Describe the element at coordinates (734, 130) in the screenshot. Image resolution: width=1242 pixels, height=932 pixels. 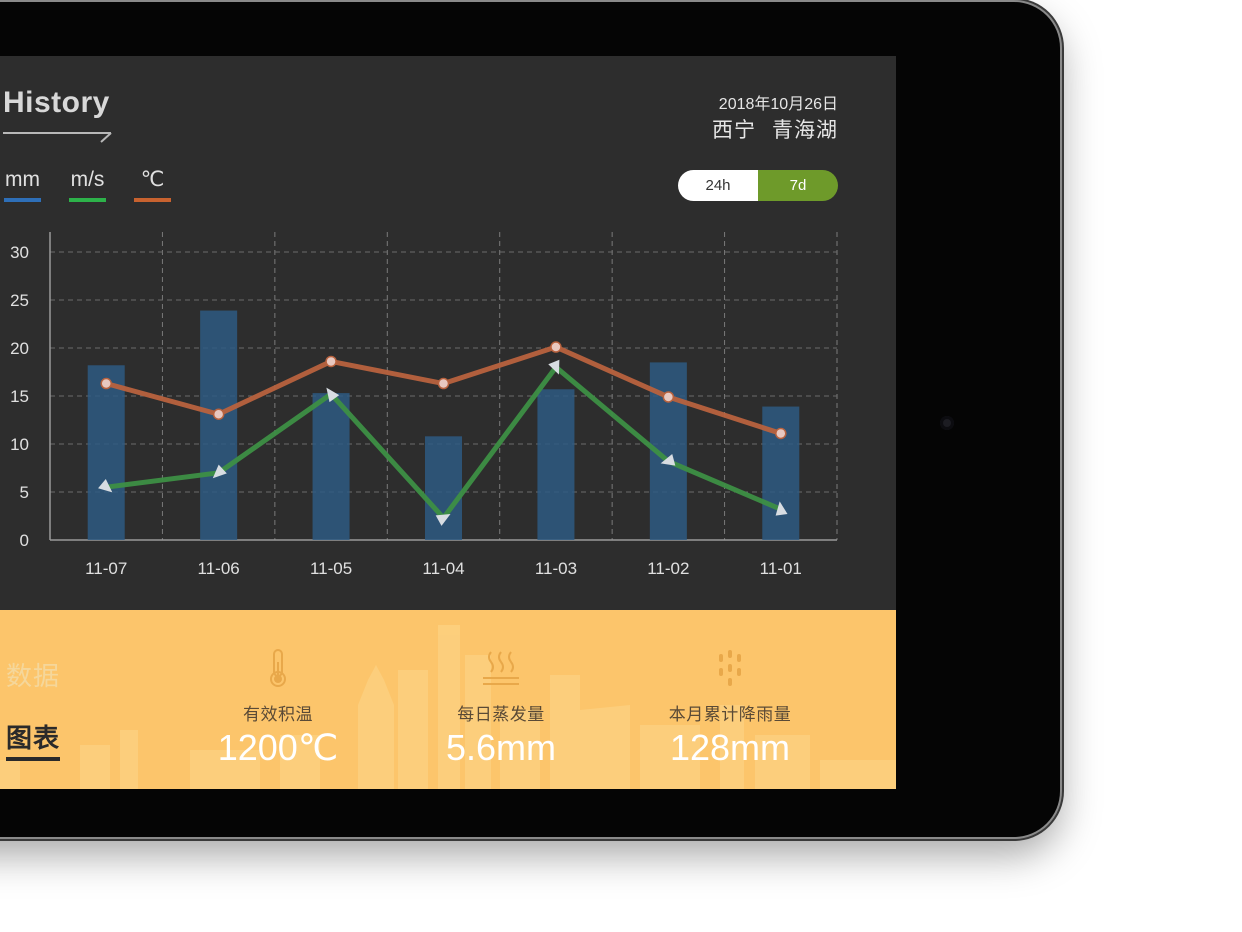
I see `city-label: 西宁` at that location.